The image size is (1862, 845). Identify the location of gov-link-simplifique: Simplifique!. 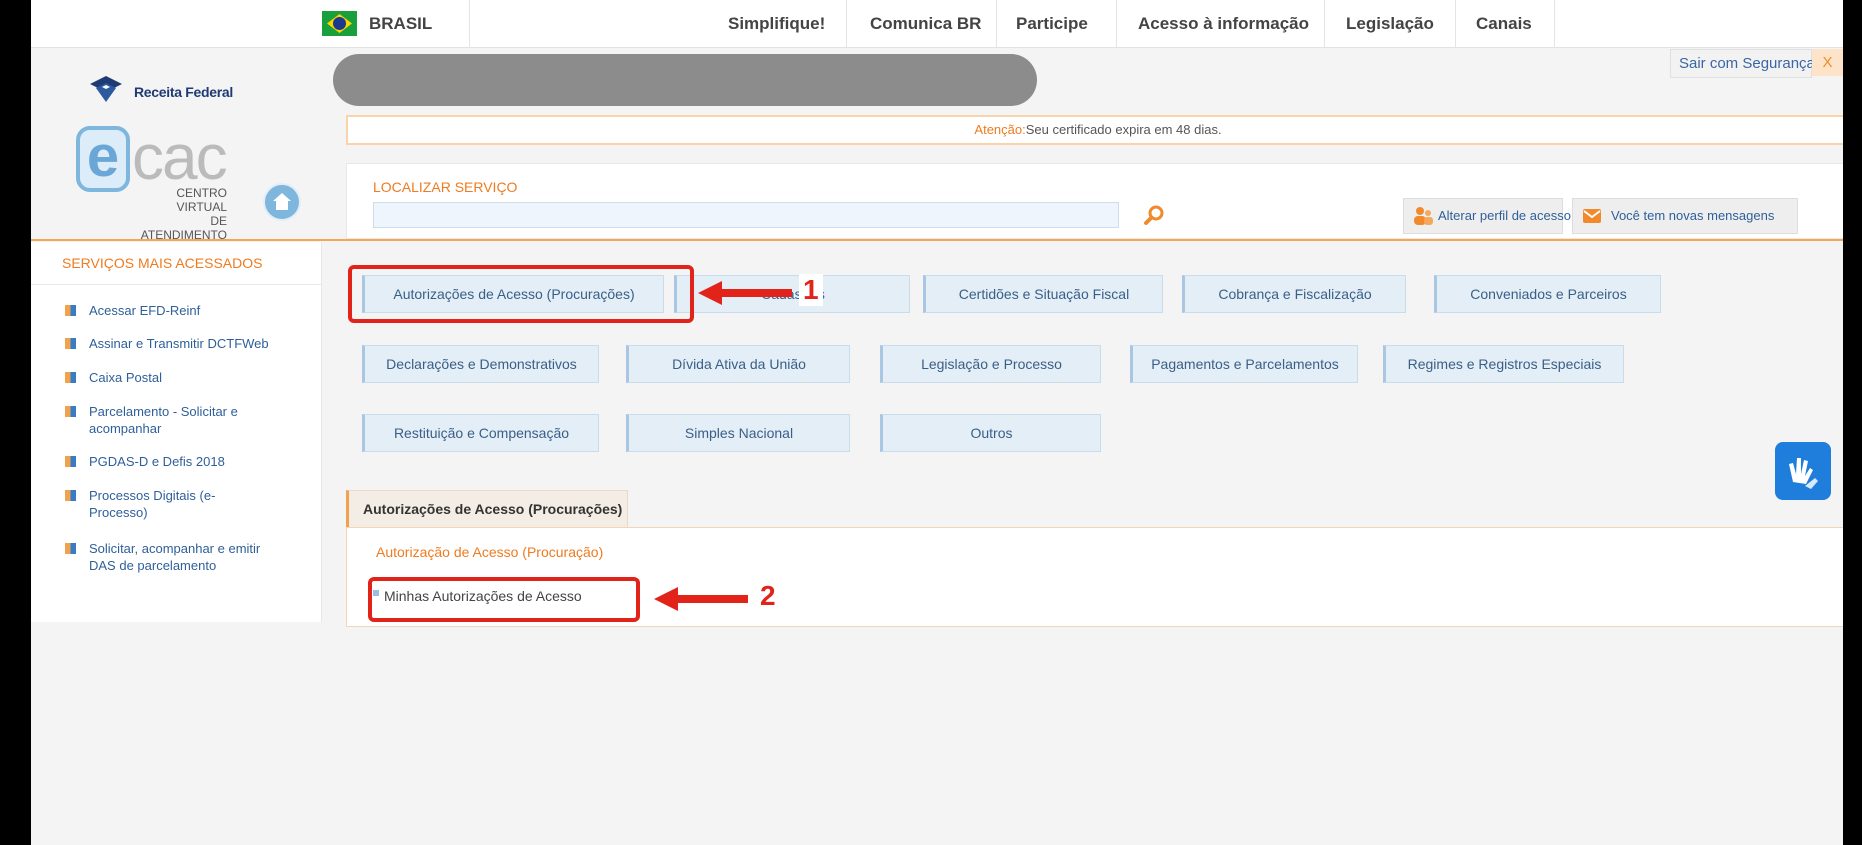
(776, 24).